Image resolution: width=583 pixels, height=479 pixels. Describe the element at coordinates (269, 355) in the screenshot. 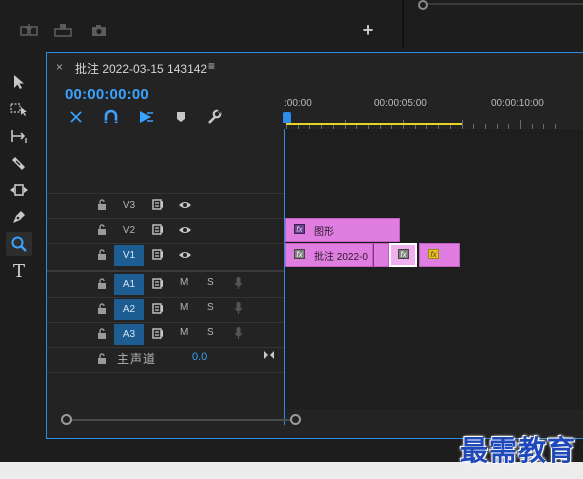

I see `track-resize-icon` at that location.